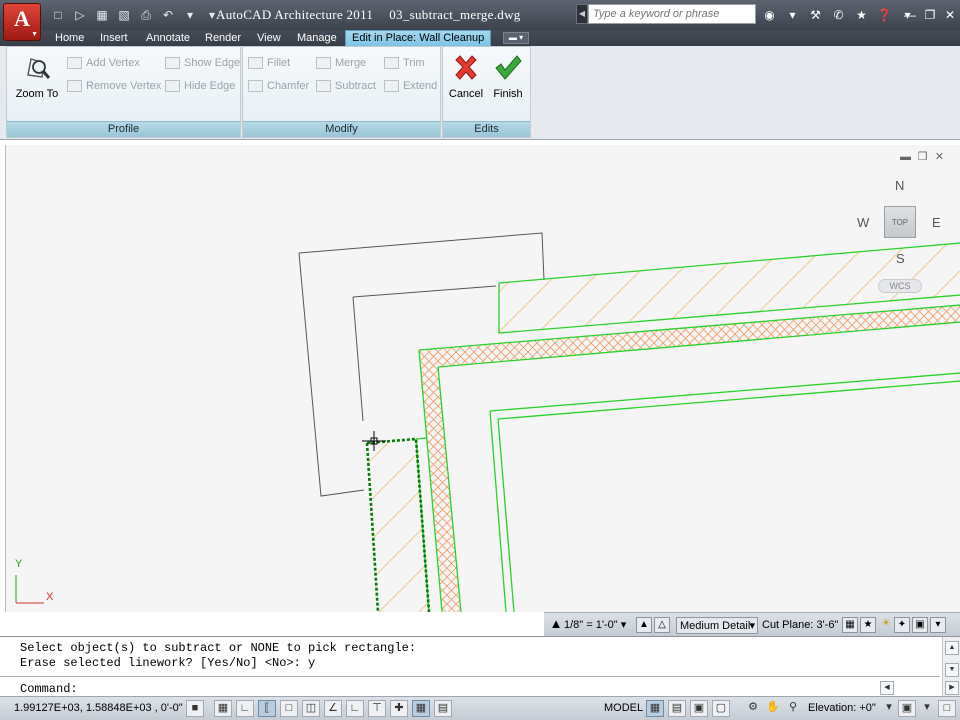  I want to click on tab-insert: Insert, so click(114, 38).